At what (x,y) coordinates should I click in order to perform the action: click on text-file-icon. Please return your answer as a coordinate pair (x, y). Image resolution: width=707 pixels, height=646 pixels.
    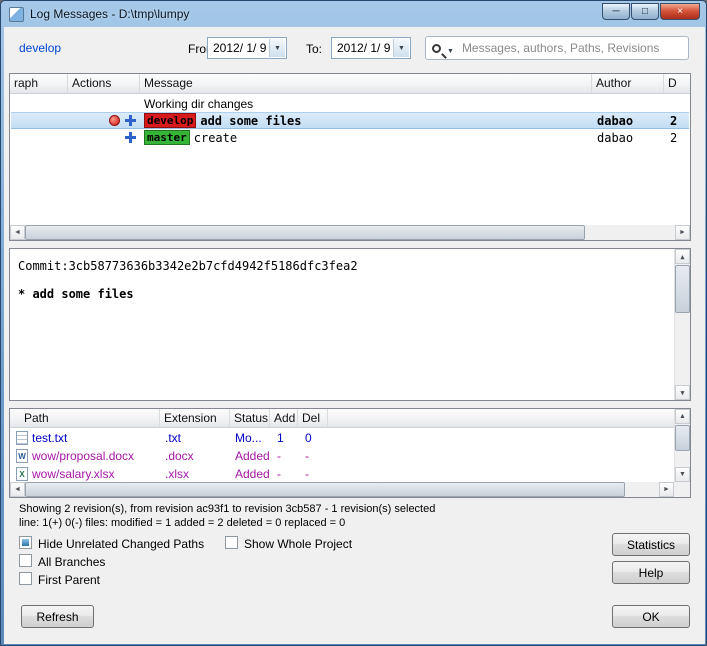
    Looking at the image, I should click on (22, 438).